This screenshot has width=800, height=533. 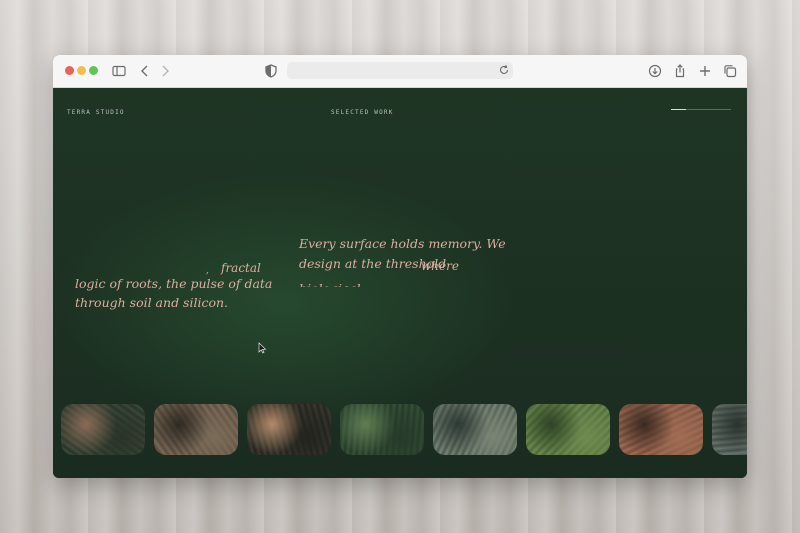 What do you see at coordinates (103, 429) in the screenshot?
I see `thumbnail-river-roots` at bounding box center [103, 429].